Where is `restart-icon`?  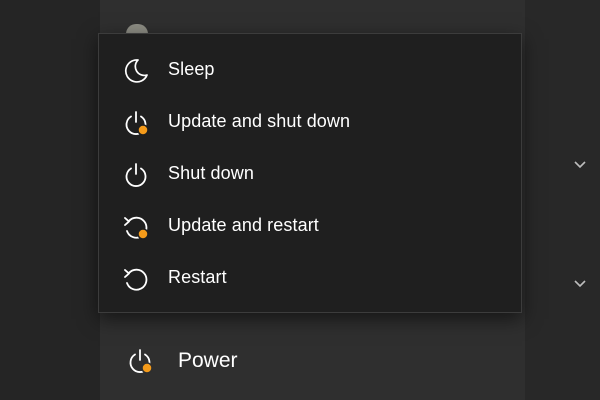 restart-icon is located at coordinates (136, 279).